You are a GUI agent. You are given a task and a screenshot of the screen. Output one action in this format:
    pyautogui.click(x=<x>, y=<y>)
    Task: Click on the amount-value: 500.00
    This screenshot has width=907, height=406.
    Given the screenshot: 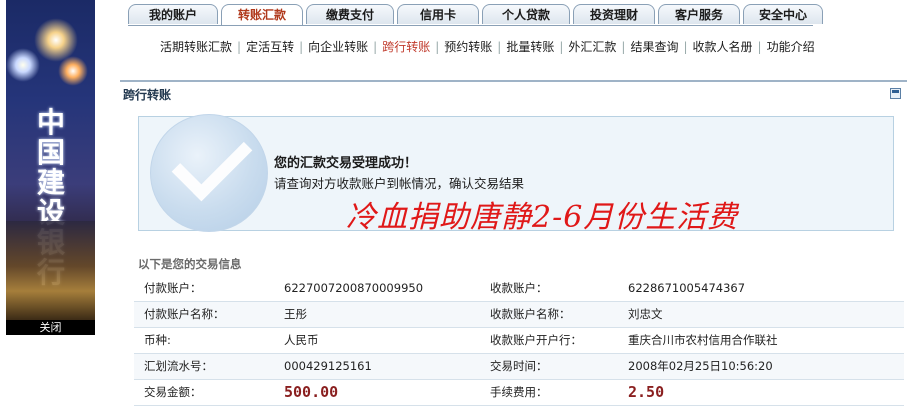 What is the action you would take?
    pyautogui.click(x=311, y=392)
    